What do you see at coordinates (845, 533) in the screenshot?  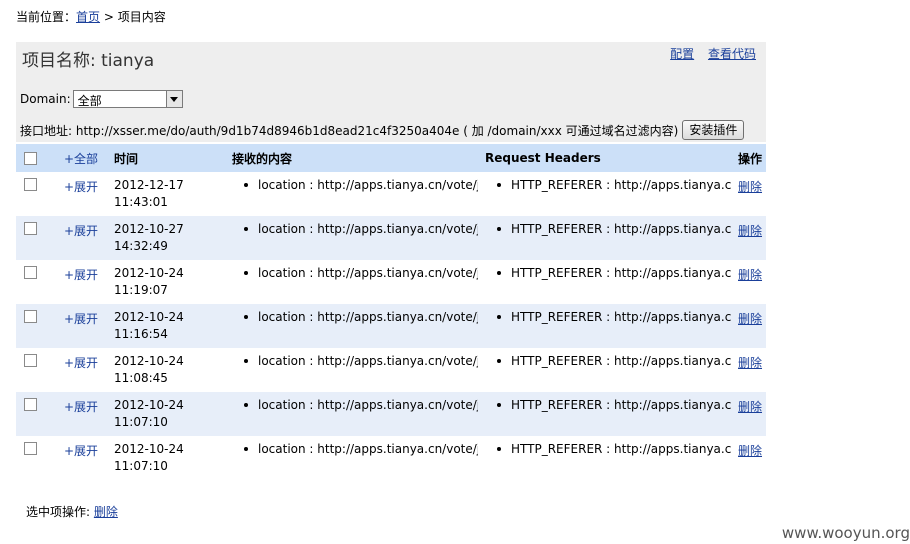 I see `watermark: www.wooyun.org` at bounding box center [845, 533].